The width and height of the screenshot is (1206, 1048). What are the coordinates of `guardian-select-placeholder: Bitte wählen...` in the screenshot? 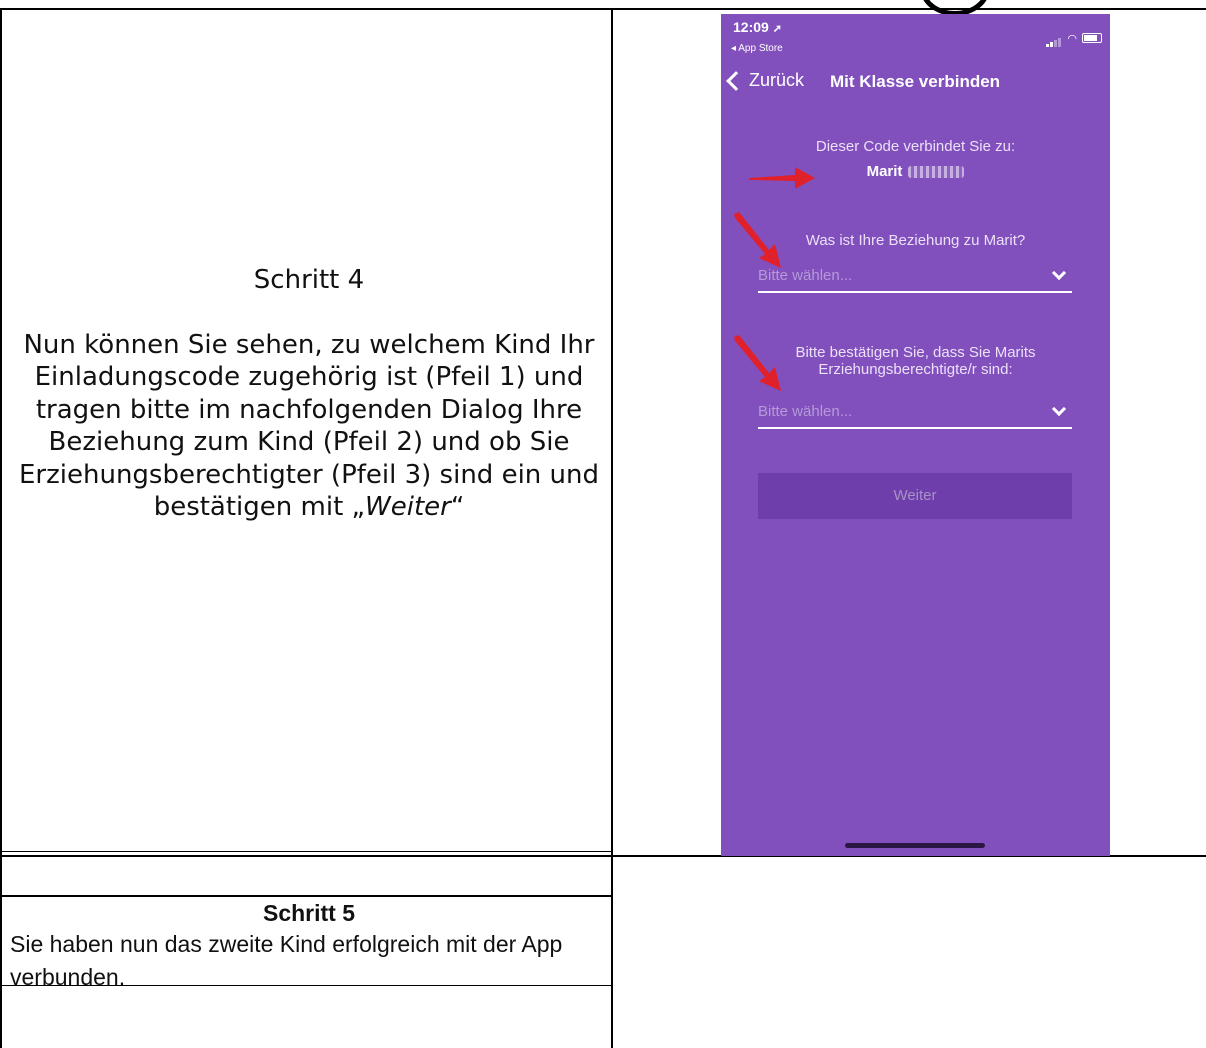 It's located at (805, 411).